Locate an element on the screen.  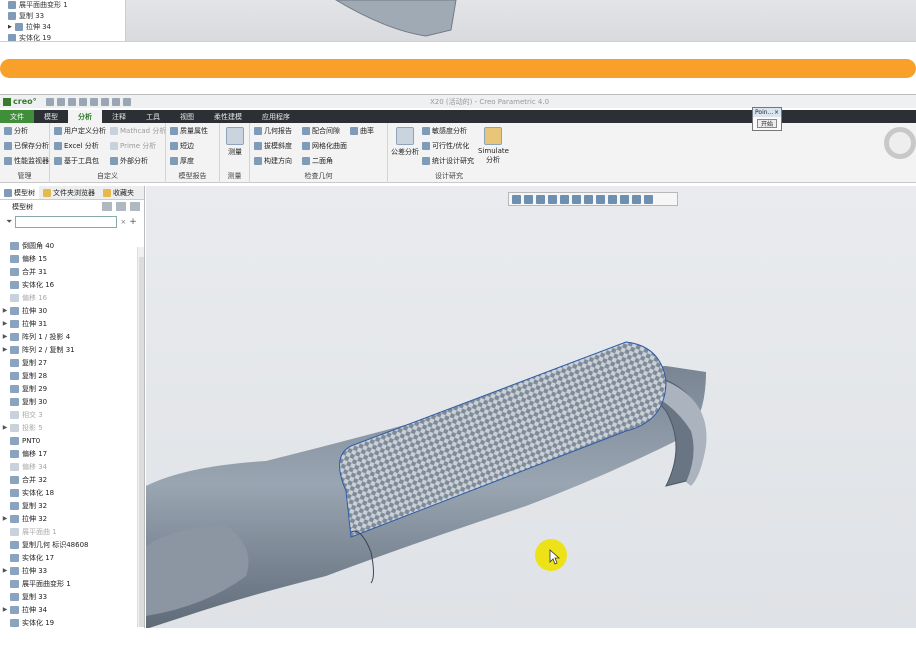
mass-properties-button: 质量属性 is located at coordinates (189, 131).